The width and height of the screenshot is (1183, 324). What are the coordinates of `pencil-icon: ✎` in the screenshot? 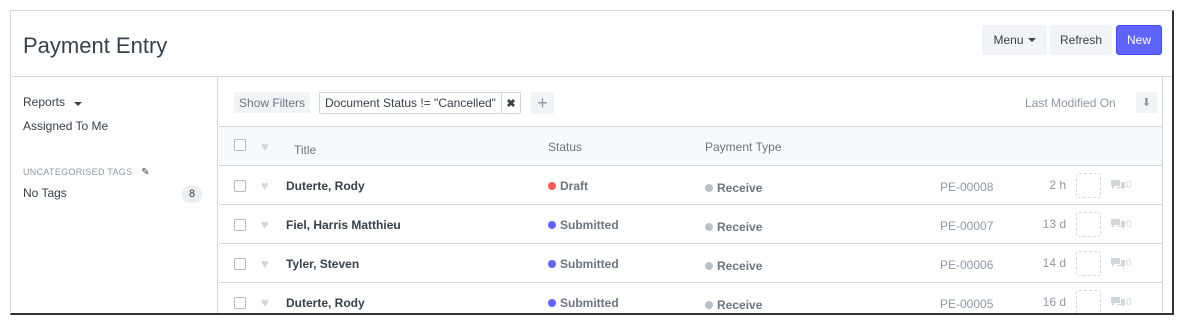 It's located at (145, 172).